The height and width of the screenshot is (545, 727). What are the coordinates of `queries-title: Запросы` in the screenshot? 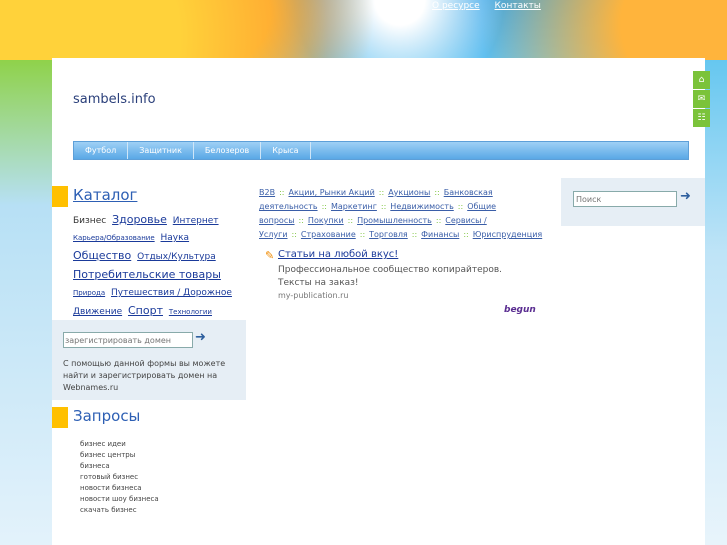 It's located at (107, 416).